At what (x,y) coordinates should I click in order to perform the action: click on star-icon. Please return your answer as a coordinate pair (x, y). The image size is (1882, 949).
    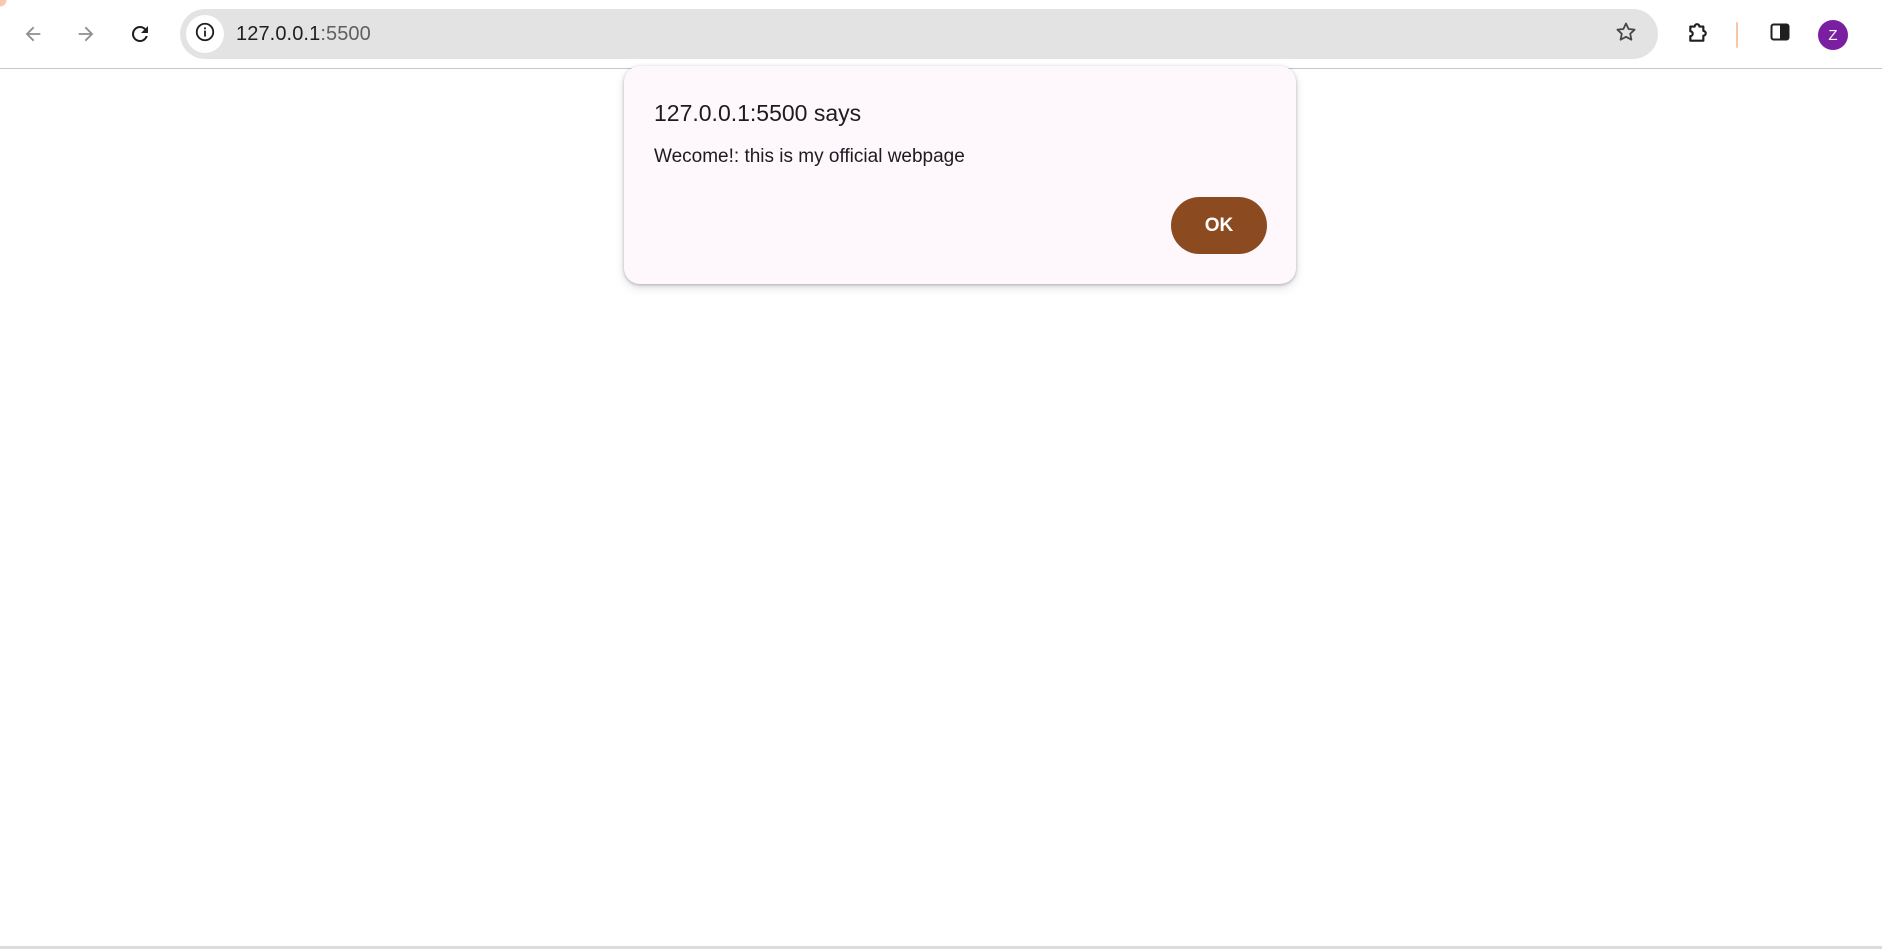
    Looking at the image, I should click on (1626, 34).